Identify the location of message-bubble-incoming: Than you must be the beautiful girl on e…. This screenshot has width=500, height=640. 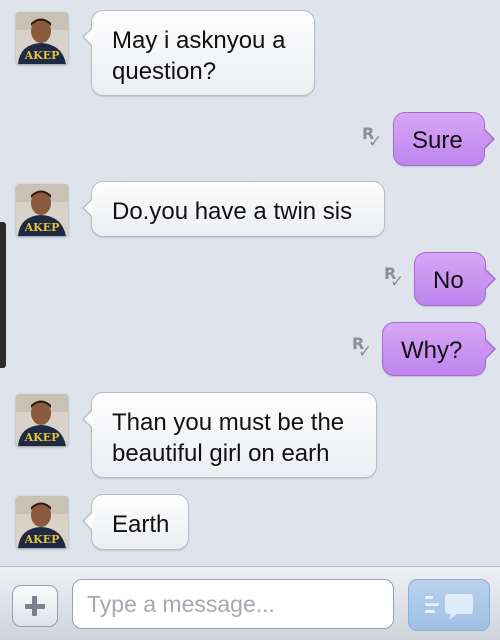
(229, 435).